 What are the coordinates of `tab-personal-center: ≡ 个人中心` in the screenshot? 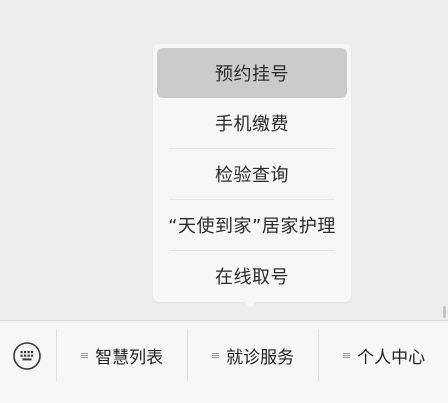 It's located at (383, 355).